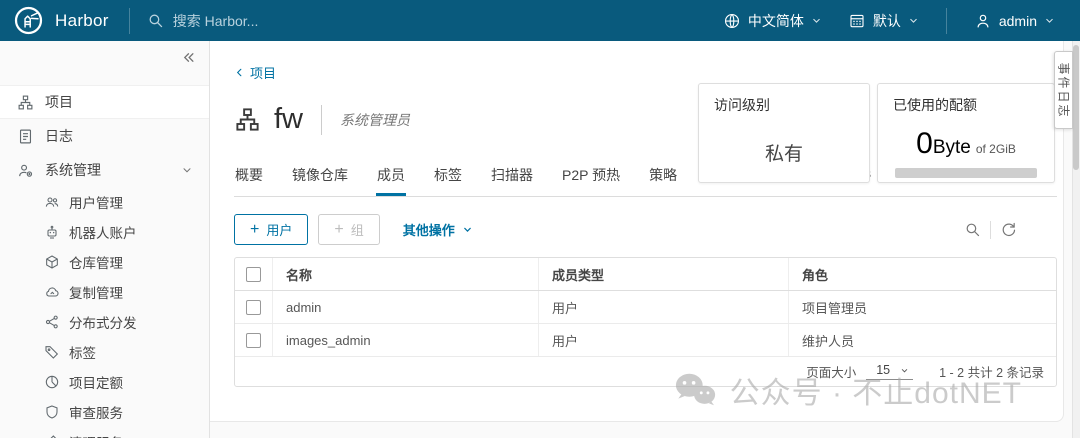 The image size is (1080, 438). I want to click on sidebar-item-label: 仓库管理, so click(96, 263).